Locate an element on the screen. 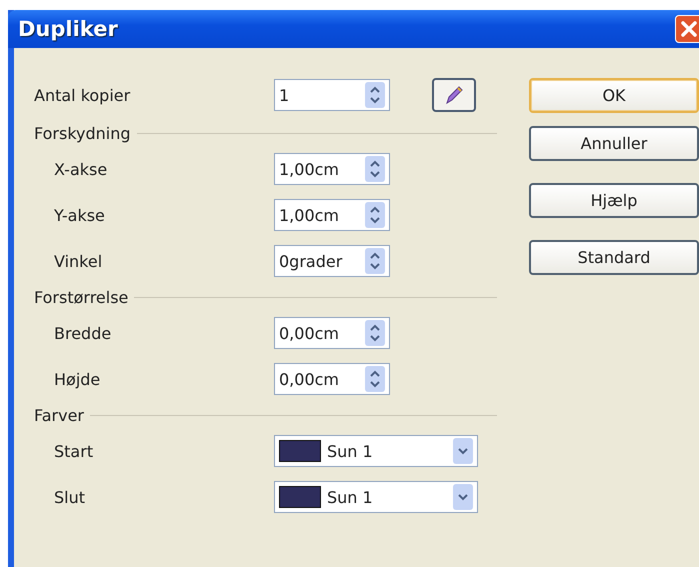  group-heading: Forstørrelse is located at coordinates (81, 297).